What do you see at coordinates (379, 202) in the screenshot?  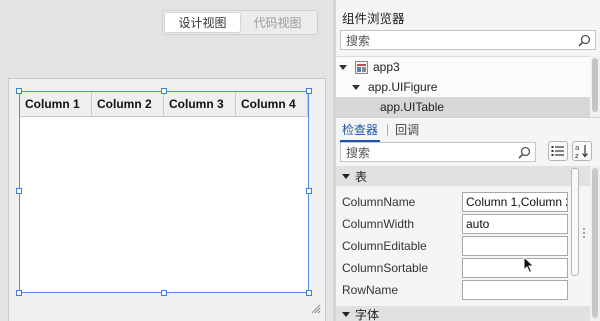 I see `property-name: ColumnName` at bounding box center [379, 202].